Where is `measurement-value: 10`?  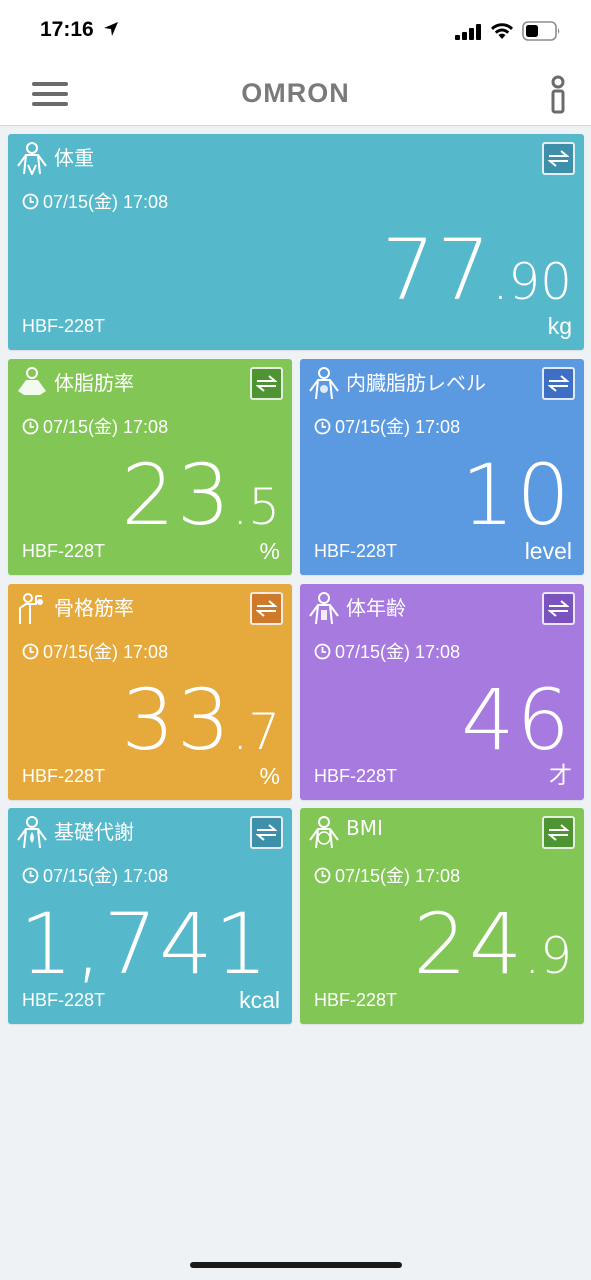 measurement-value: 10 is located at coordinates (516, 495).